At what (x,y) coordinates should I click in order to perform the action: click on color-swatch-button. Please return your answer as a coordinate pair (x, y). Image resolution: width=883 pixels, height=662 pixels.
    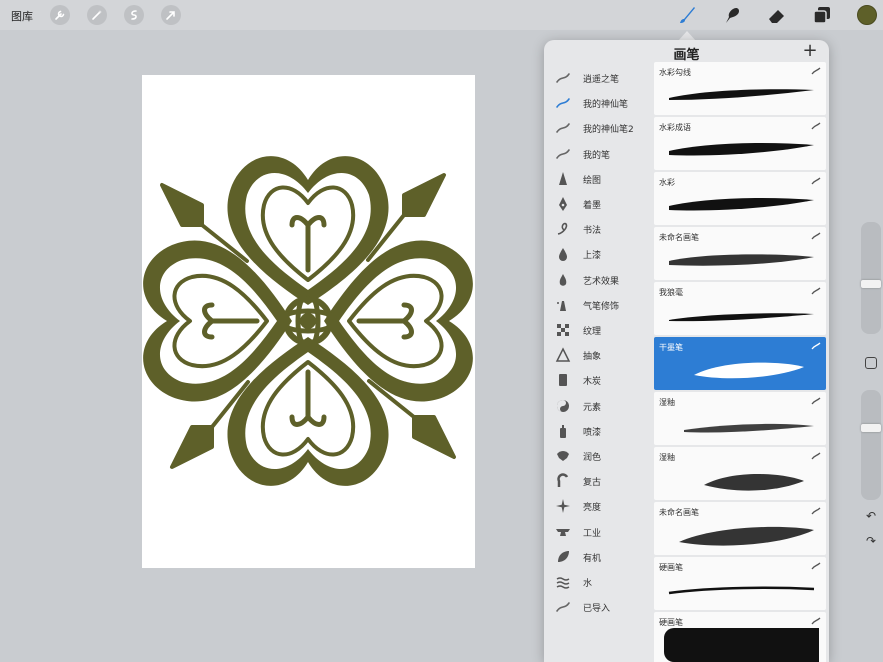
    Looking at the image, I should click on (867, 15).